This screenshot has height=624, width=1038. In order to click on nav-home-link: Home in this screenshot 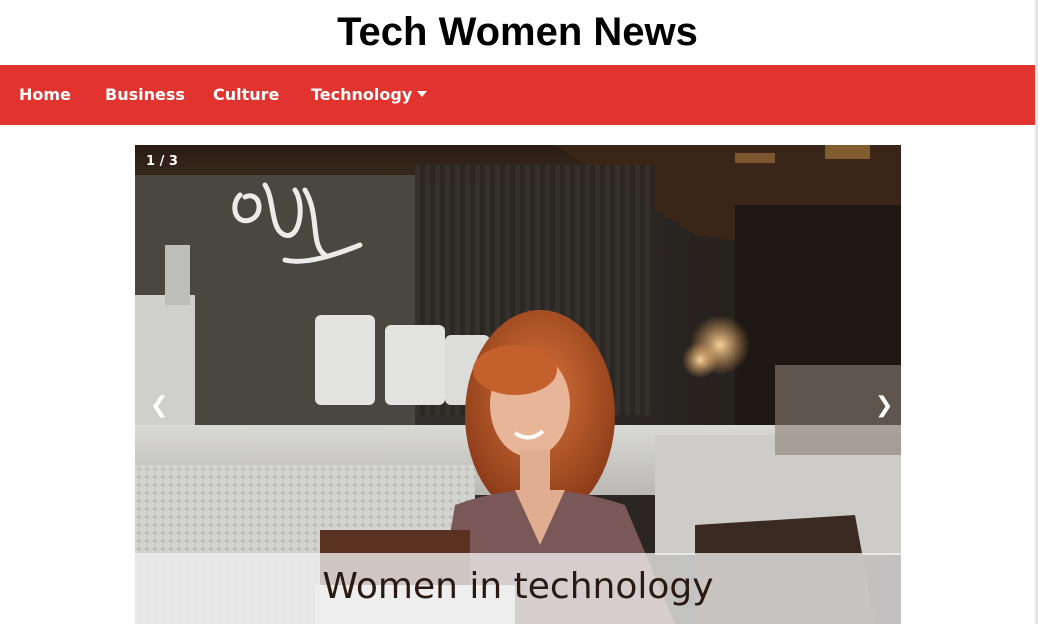, I will do `click(45, 95)`.